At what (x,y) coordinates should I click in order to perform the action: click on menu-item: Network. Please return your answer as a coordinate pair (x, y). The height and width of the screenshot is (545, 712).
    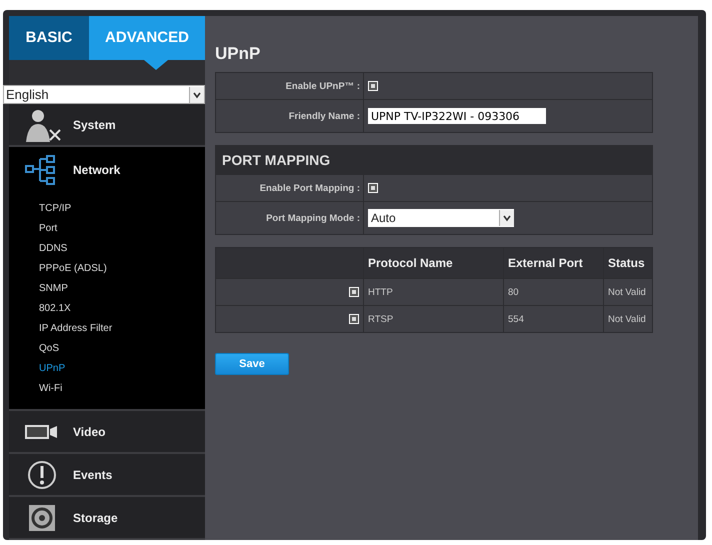
    Looking at the image, I should click on (107, 170).